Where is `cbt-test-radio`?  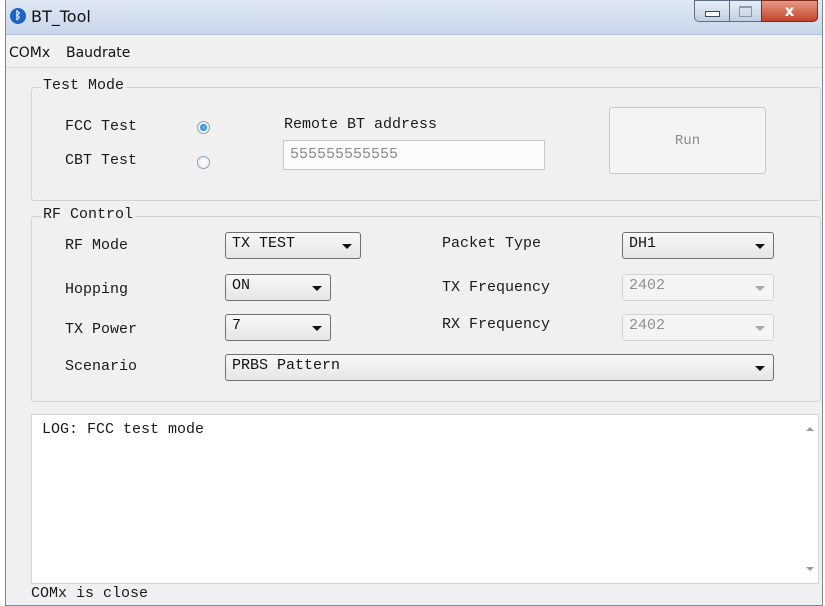
cbt-test-radio is located at coordinates (203, 162).